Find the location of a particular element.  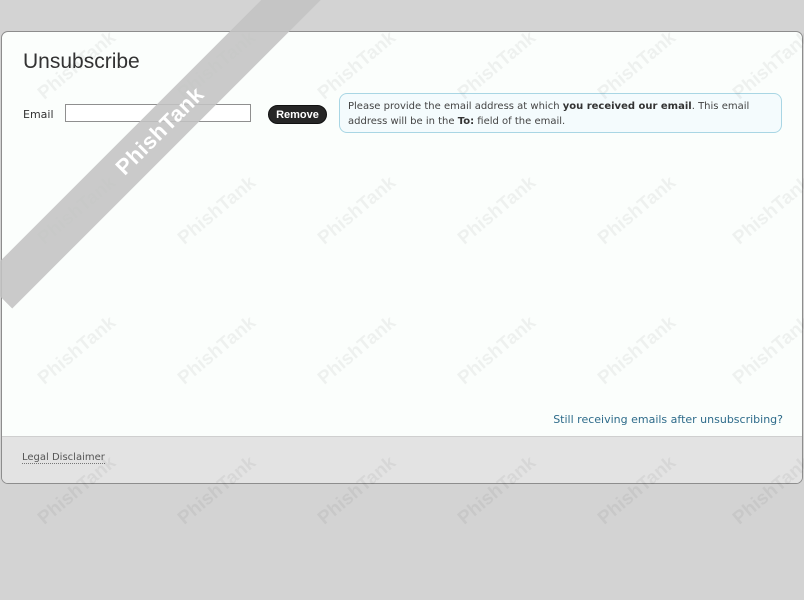

remove-button: Remove is located at coordinates (297, 114).